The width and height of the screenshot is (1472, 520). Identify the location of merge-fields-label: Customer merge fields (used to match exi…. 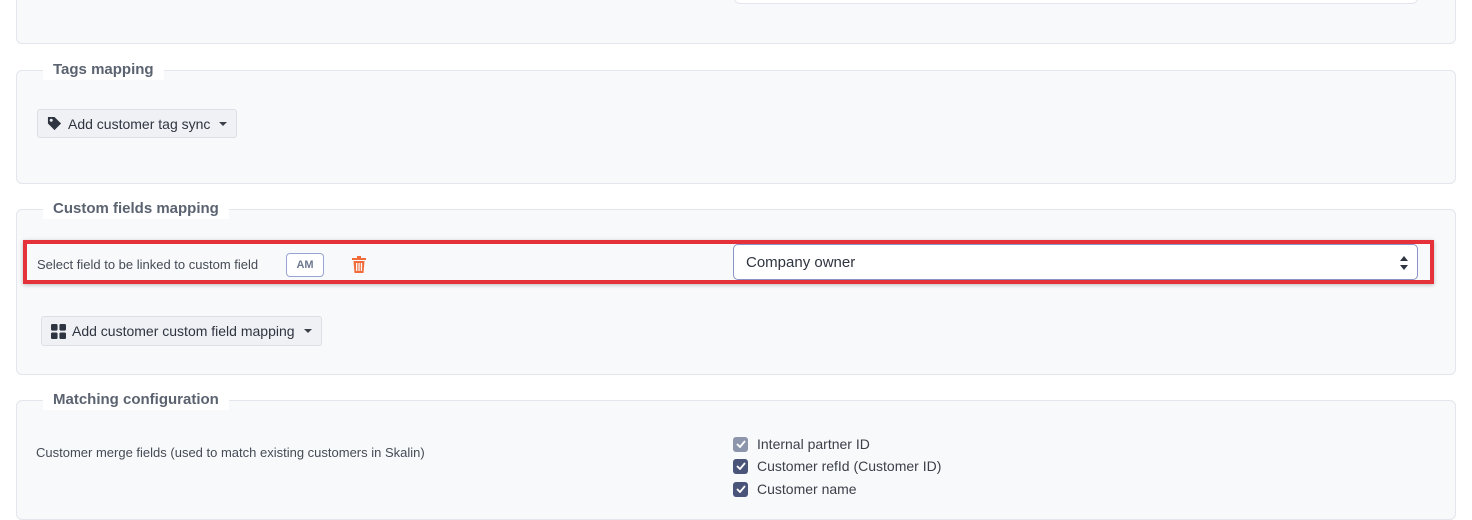
(230, 452).